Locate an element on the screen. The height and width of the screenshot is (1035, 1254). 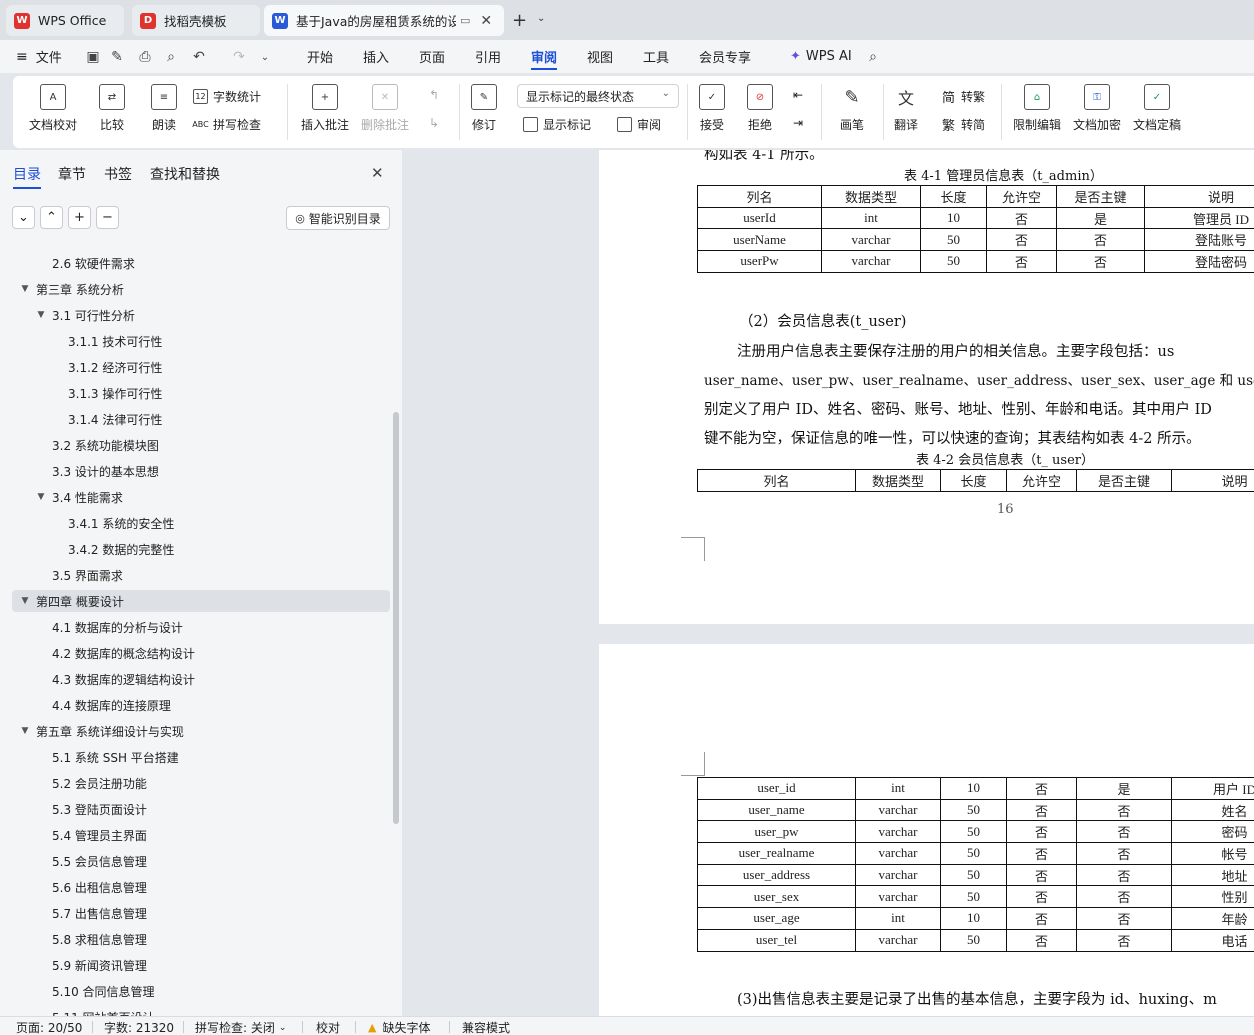
read-aloud-button: ≡ 朗读 is located at coordinates (164, 108).